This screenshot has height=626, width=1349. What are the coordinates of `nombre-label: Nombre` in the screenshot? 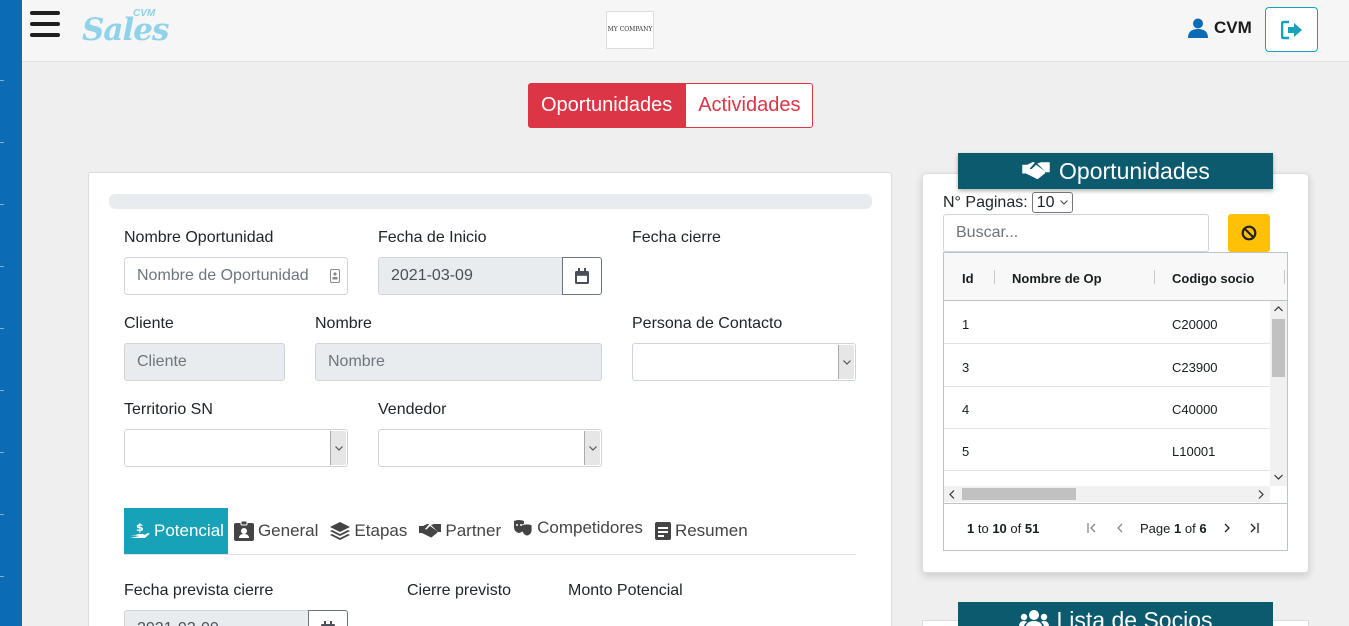 It's located at (343, 323).